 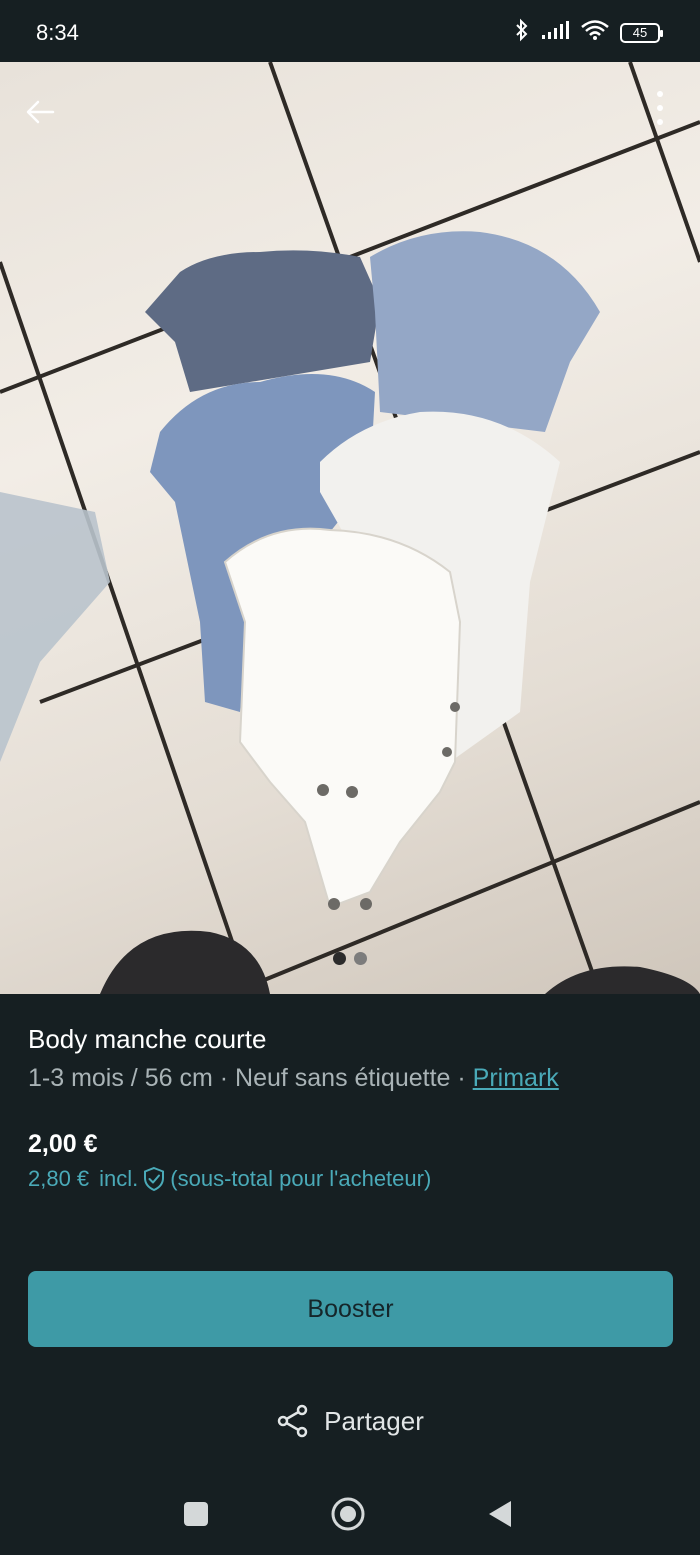 I want to click on share-button: Partager, so click(x=350, y=1421).